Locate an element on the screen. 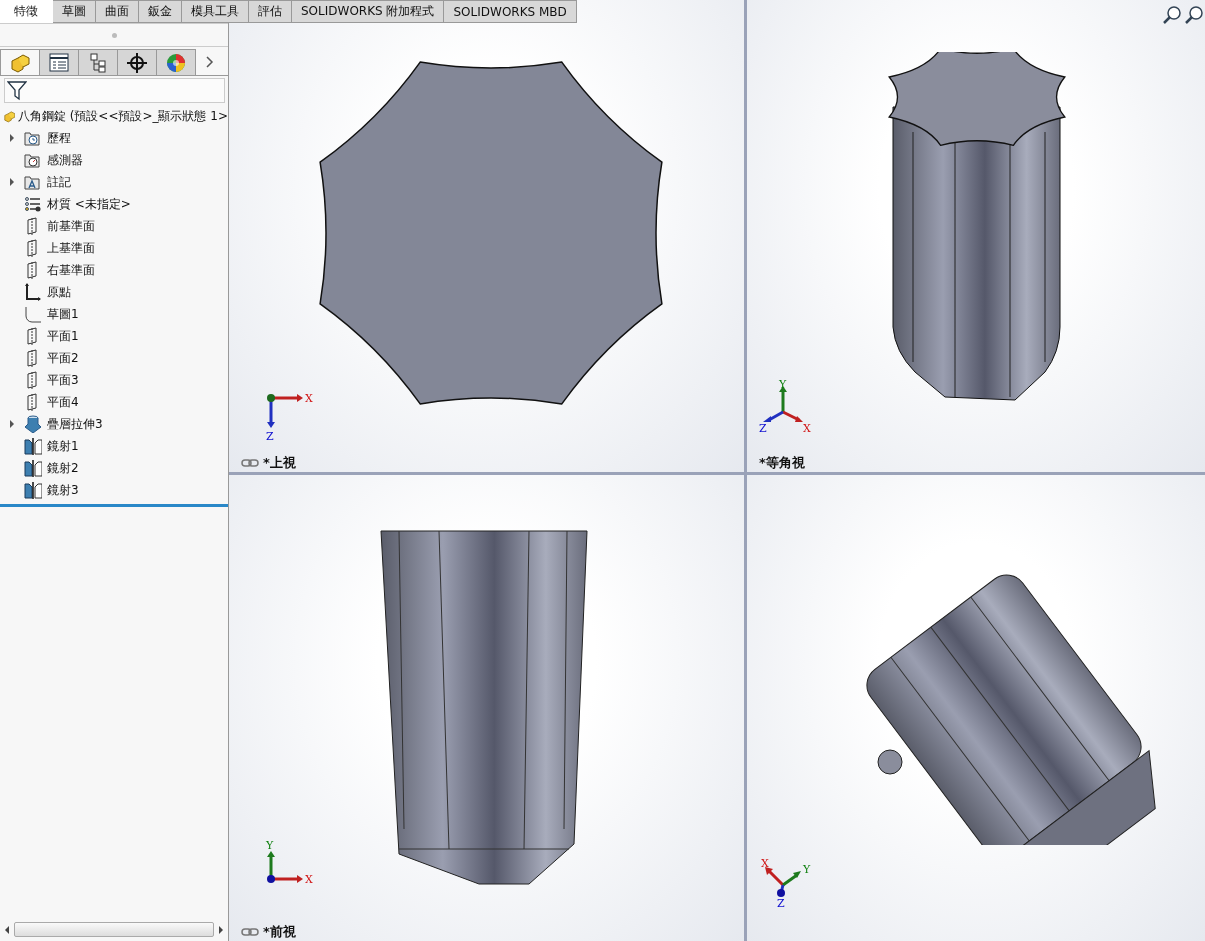 Image resolution: width=1205 pixels, height=941 pixels. scroll-left-icon is located at coordinates (7, 929).